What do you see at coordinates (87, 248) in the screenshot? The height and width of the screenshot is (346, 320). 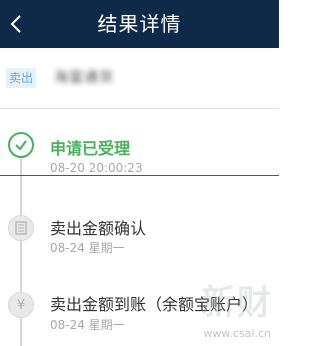 I see `step-2-time: 08-24 星期一` at bounding box center [87, 248].